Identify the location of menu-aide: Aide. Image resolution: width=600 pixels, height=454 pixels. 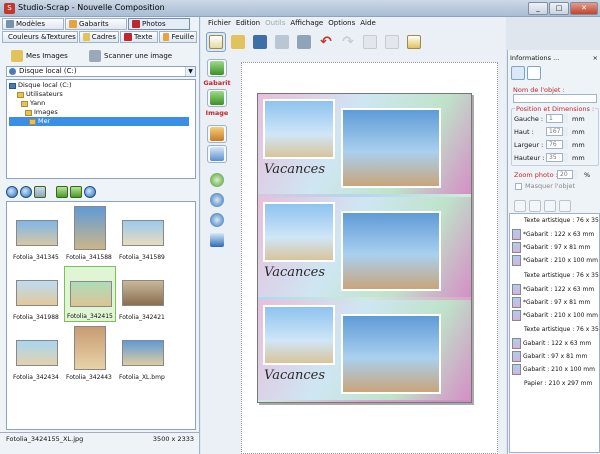
(367, 23).